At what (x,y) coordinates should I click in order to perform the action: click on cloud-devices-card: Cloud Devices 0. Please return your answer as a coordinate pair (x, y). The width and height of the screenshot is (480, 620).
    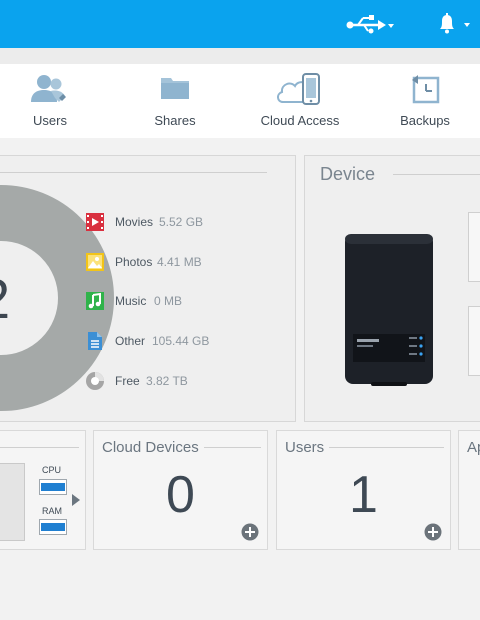
    Looking at the image, I should click on (180, 490).